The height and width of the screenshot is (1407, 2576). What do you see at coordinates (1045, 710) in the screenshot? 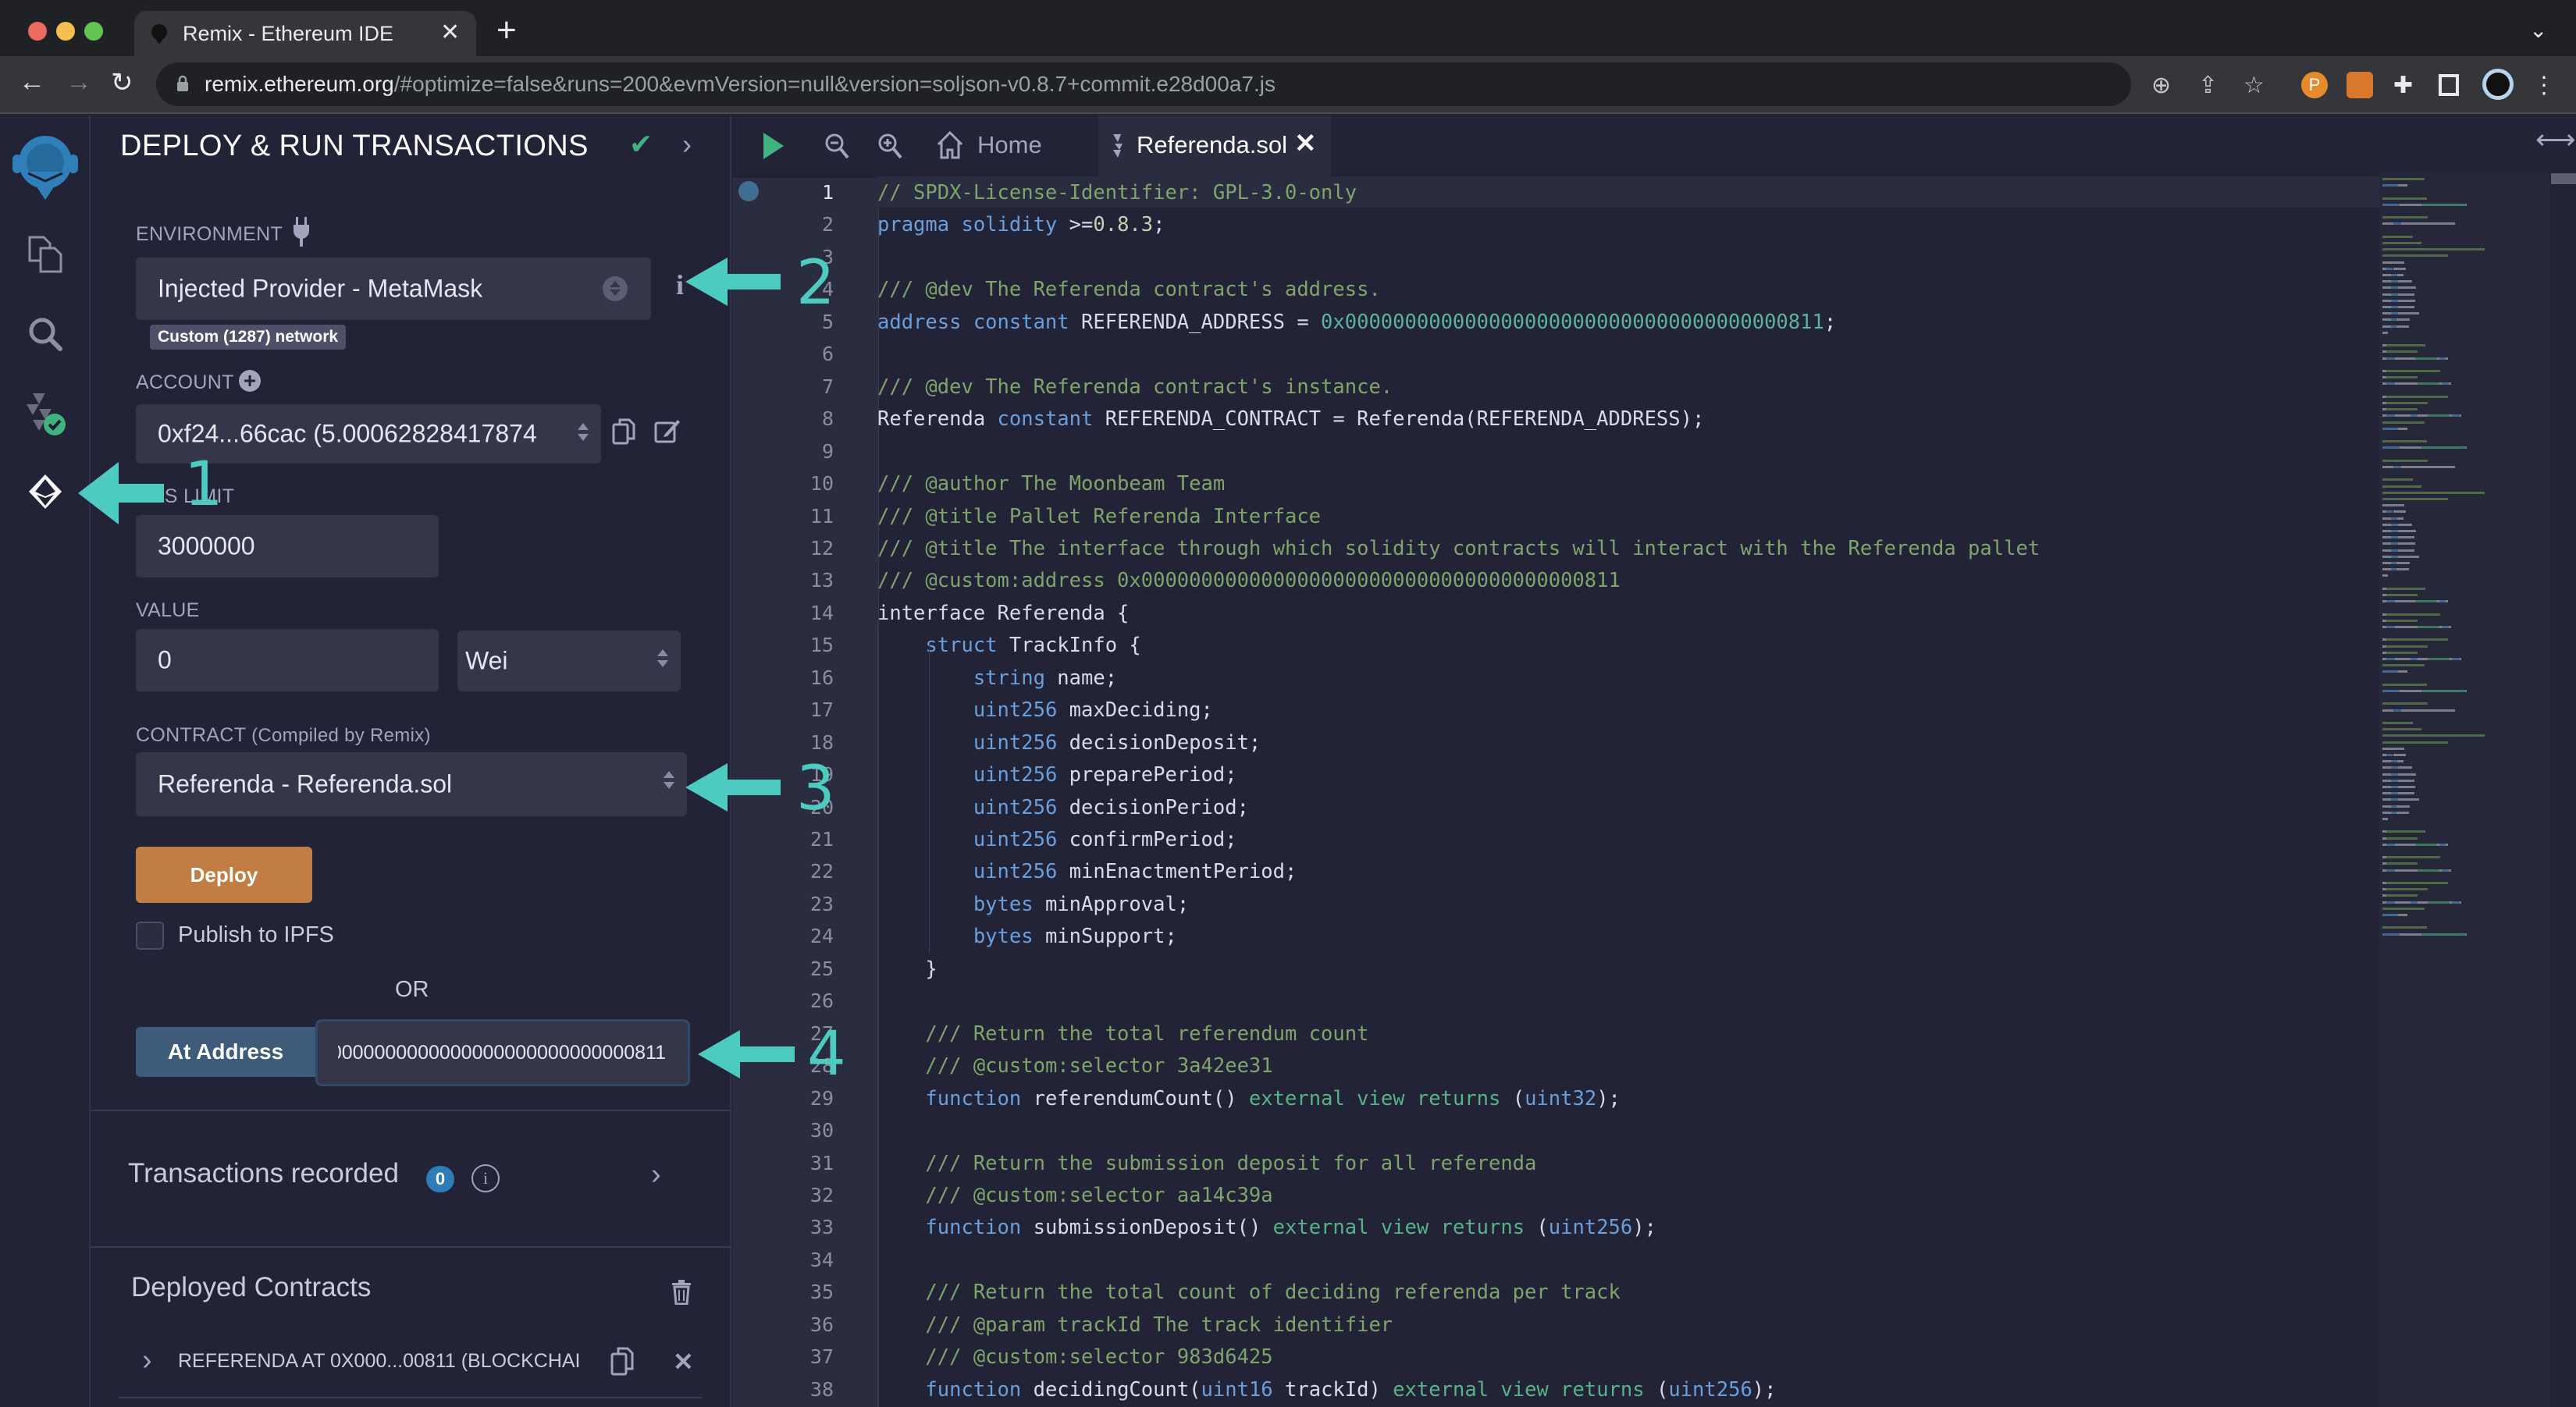
I see `code-line: uint256 maxDeciding;` at bounding box center [1045, 710].